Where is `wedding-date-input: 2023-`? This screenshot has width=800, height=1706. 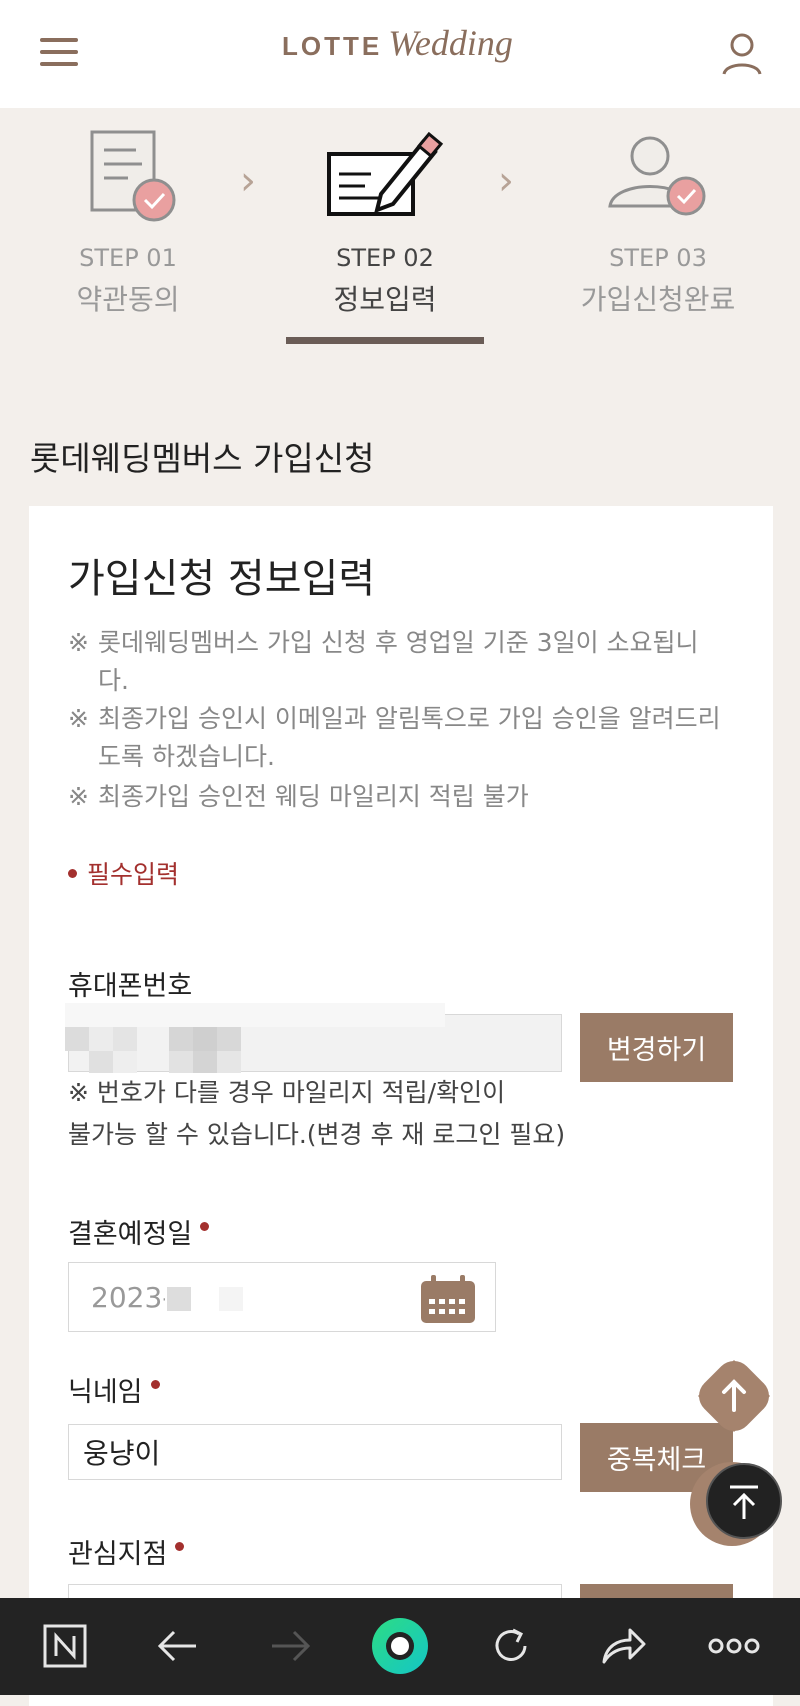 wedding-date-input: 2023- is located at coordinates (282, 1297).